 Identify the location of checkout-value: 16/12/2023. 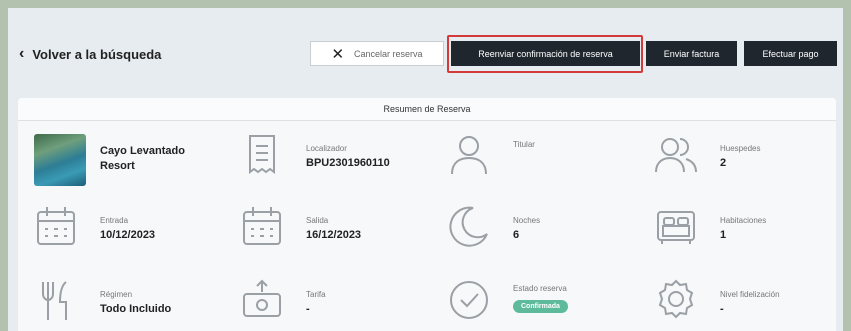
(334, 235).